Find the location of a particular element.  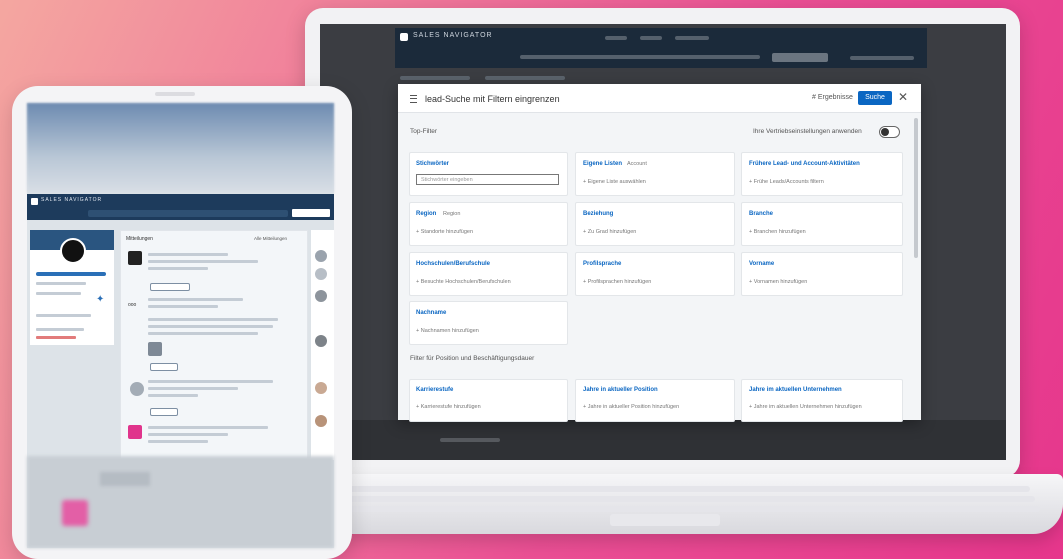

app-brand: SALES NAVIGATOR is located at coordinates (453, 35).